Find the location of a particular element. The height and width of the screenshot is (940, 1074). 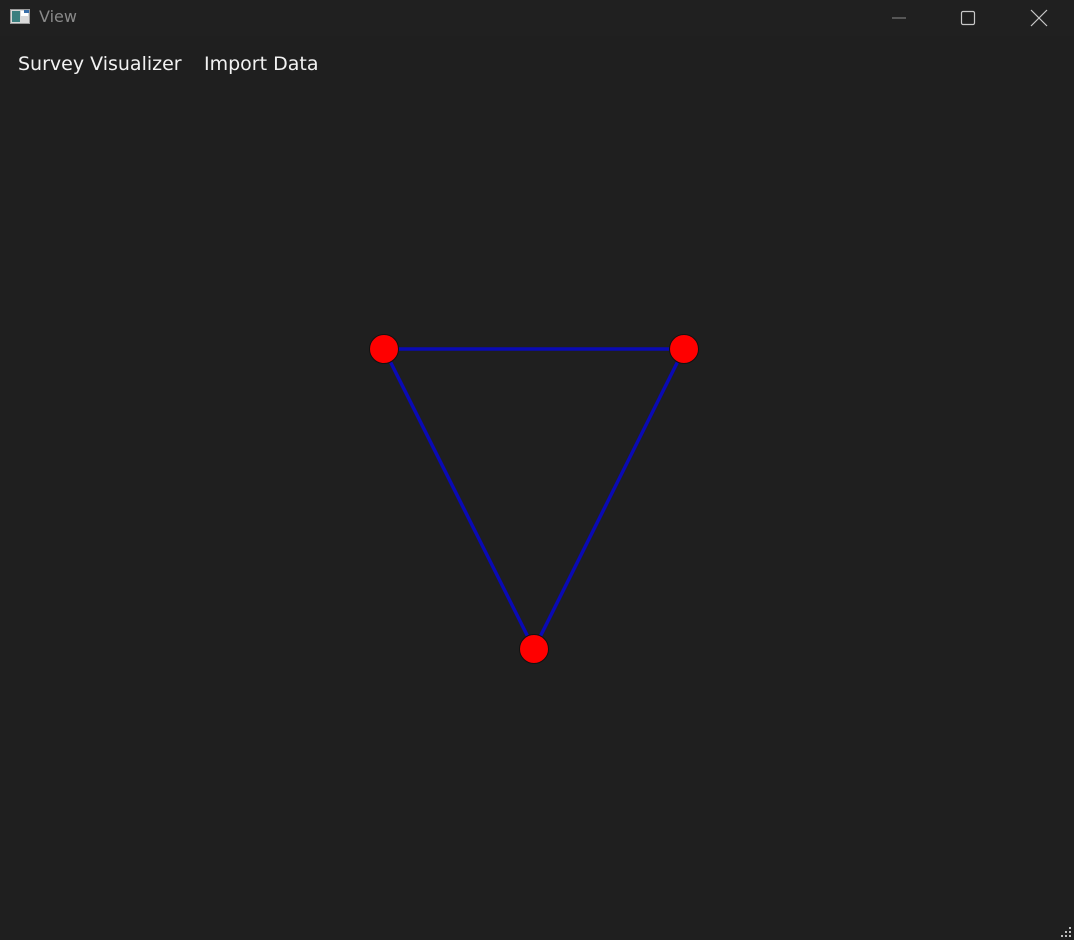

menu-survey-visualizer: Survey Visualizer is located at coordinates (100, 64).